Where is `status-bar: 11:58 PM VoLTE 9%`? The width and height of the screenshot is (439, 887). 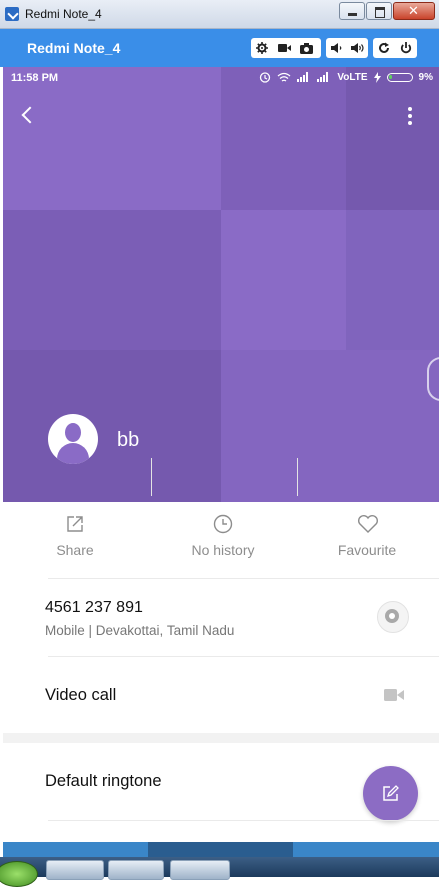
status-bar: 11:58 PM VoLTE 9% is located at coordinates (221, 79).